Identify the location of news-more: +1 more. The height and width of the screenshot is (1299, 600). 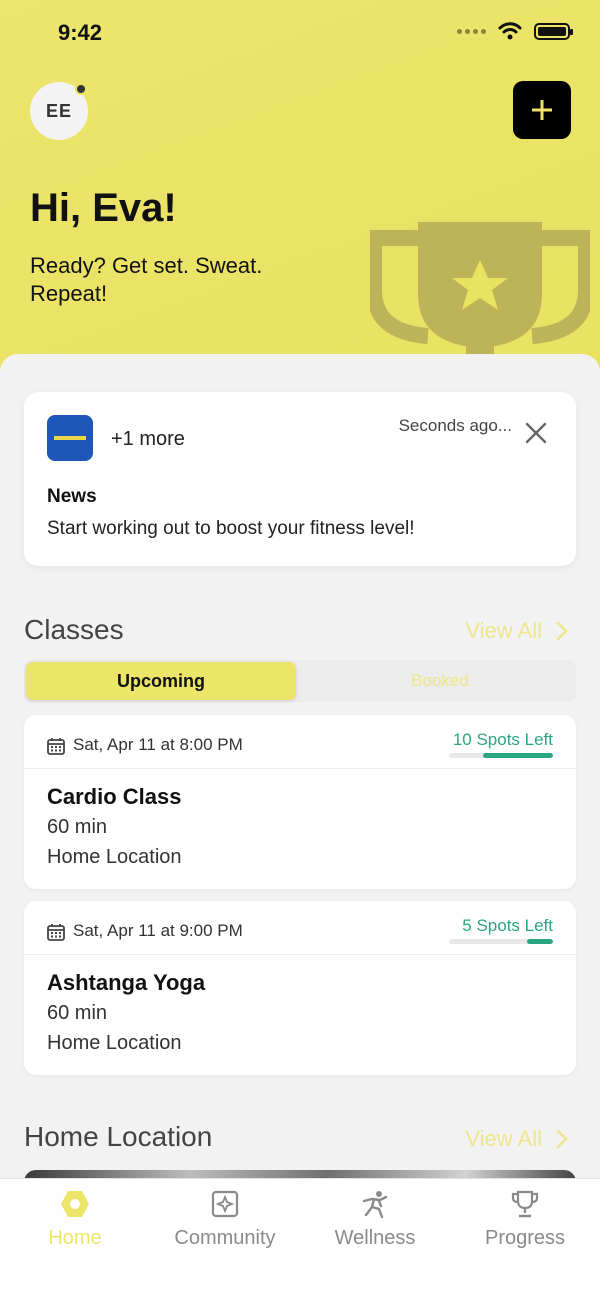
(148, 439).